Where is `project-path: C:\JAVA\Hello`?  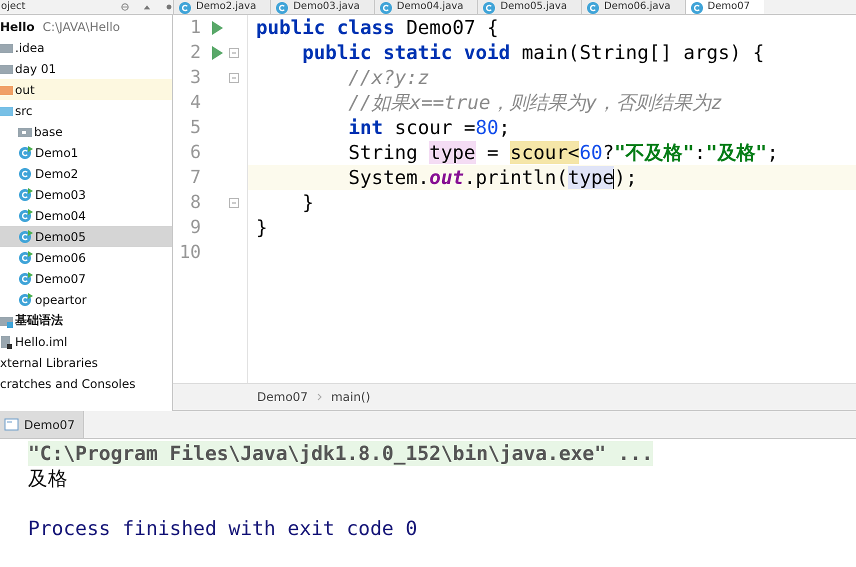 project-path: C:\JAVA\Hello is located at coordinates (81, 27).